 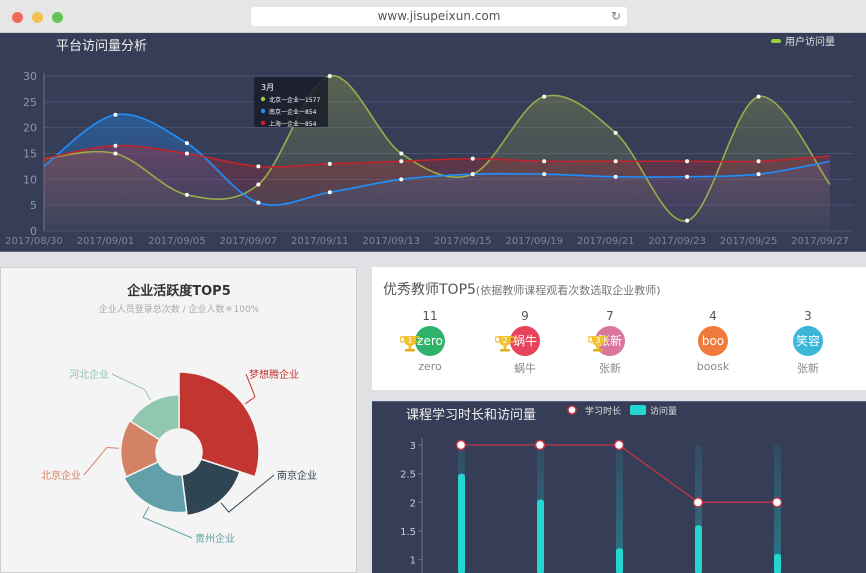 What do you see at coordinates (568, 290) in the screenshot?
I see `teachers-subtitle: (依据教师课程观看次数选取企业教师)` at bounding box center [568, 290].